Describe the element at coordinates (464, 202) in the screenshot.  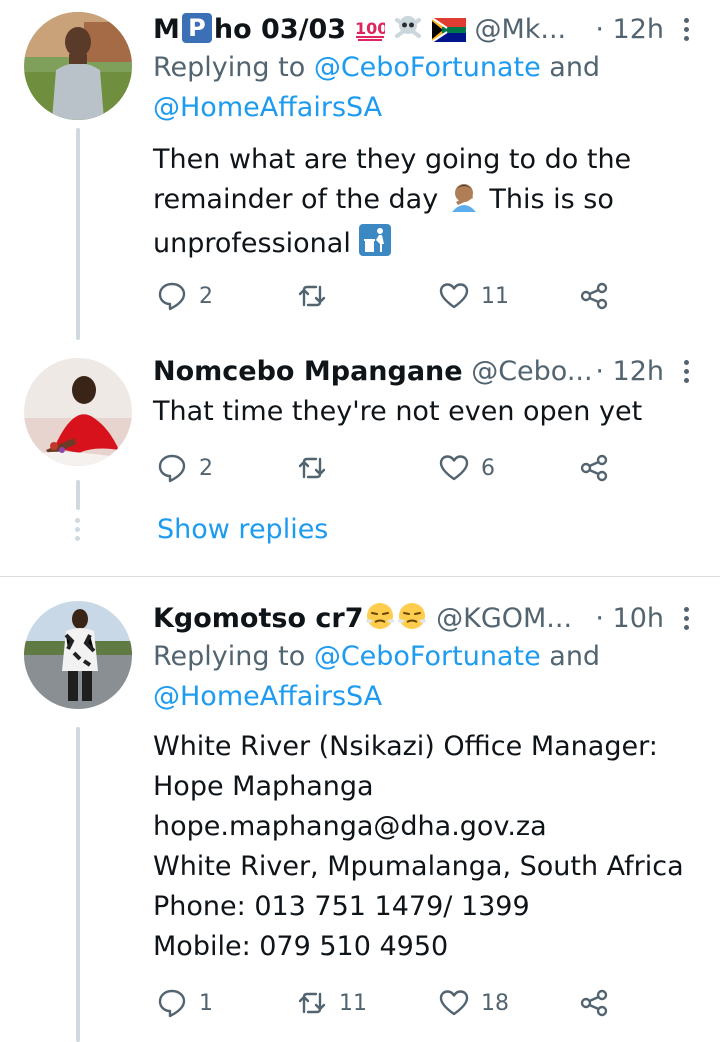
I see `person-facepalming-icon` at that location.